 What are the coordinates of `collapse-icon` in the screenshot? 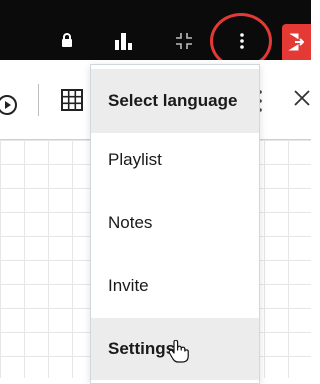 It's located at (184, 41).